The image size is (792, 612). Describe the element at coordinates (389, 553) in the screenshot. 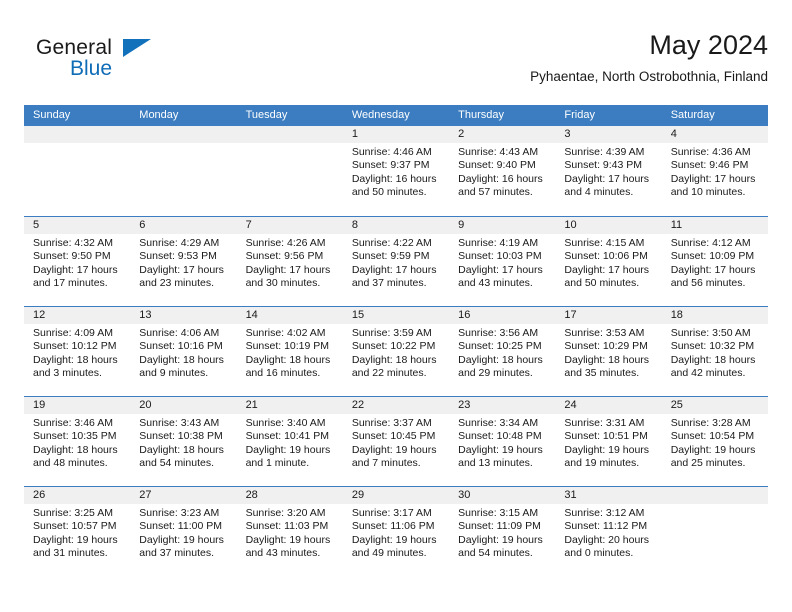

I see `day-daylight-line: and 49 minutes.` at that location.